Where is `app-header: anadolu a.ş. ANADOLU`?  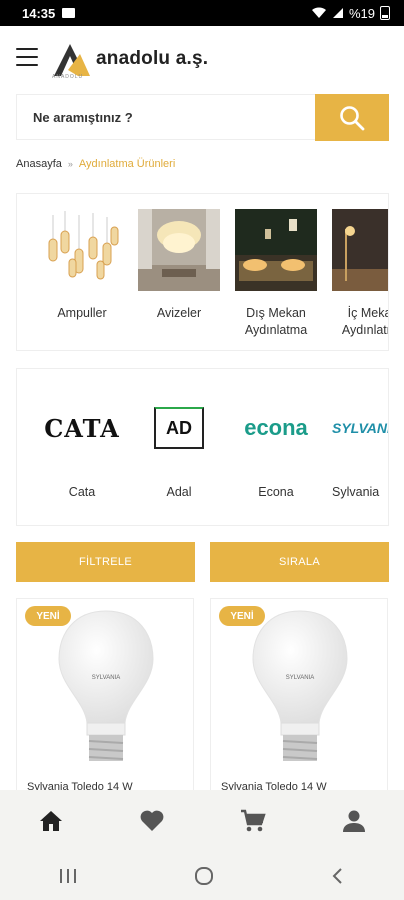
app-header: anadolu a.ş. ANADOLU is located at coordinates (202, 59).